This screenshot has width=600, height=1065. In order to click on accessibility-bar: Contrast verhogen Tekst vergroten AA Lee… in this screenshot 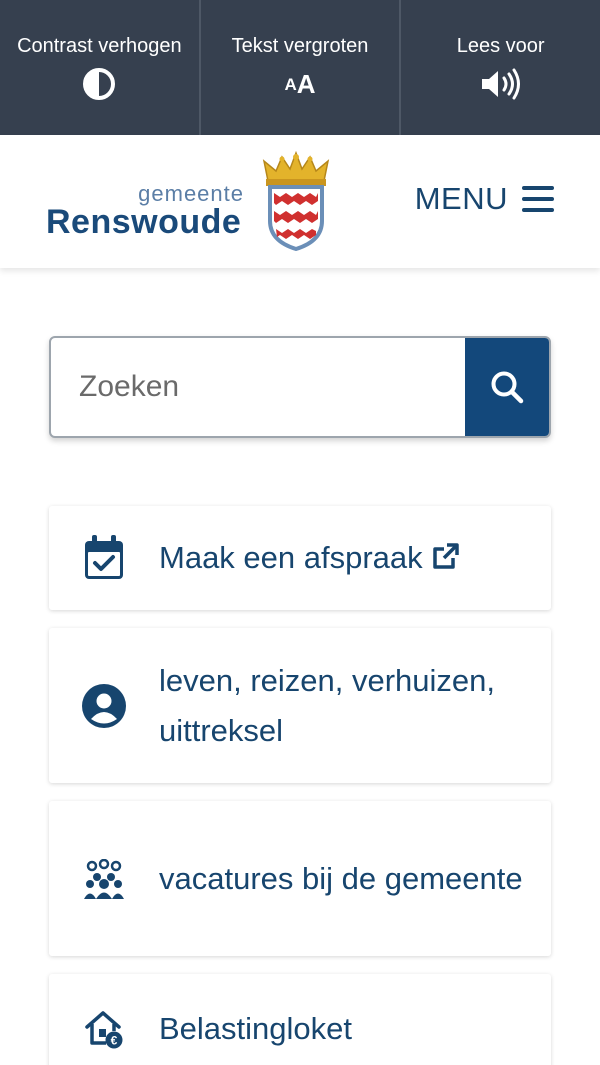, I will do `click(300, 67)`.